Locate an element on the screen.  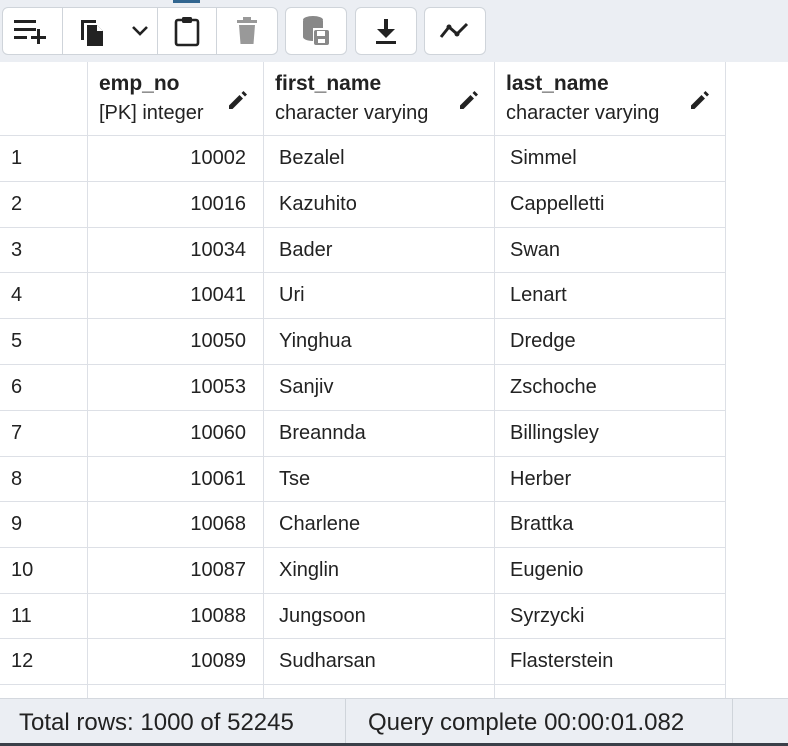
save-data-button is located at coordinates (316, 31).